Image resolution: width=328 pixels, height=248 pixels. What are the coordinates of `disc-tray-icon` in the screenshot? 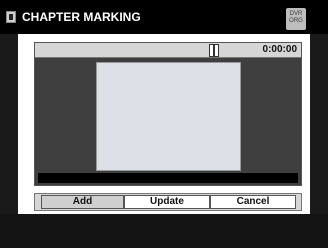 It's located at (11, 17).